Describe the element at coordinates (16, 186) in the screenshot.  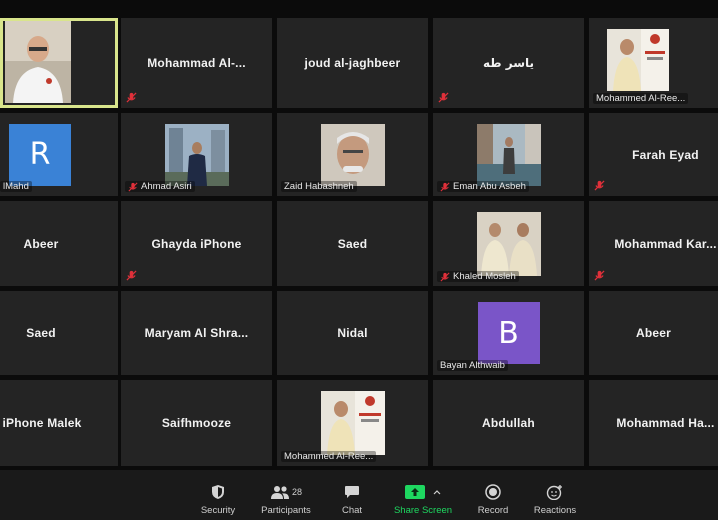
I see `participant-name-label: lMahd` at that location.